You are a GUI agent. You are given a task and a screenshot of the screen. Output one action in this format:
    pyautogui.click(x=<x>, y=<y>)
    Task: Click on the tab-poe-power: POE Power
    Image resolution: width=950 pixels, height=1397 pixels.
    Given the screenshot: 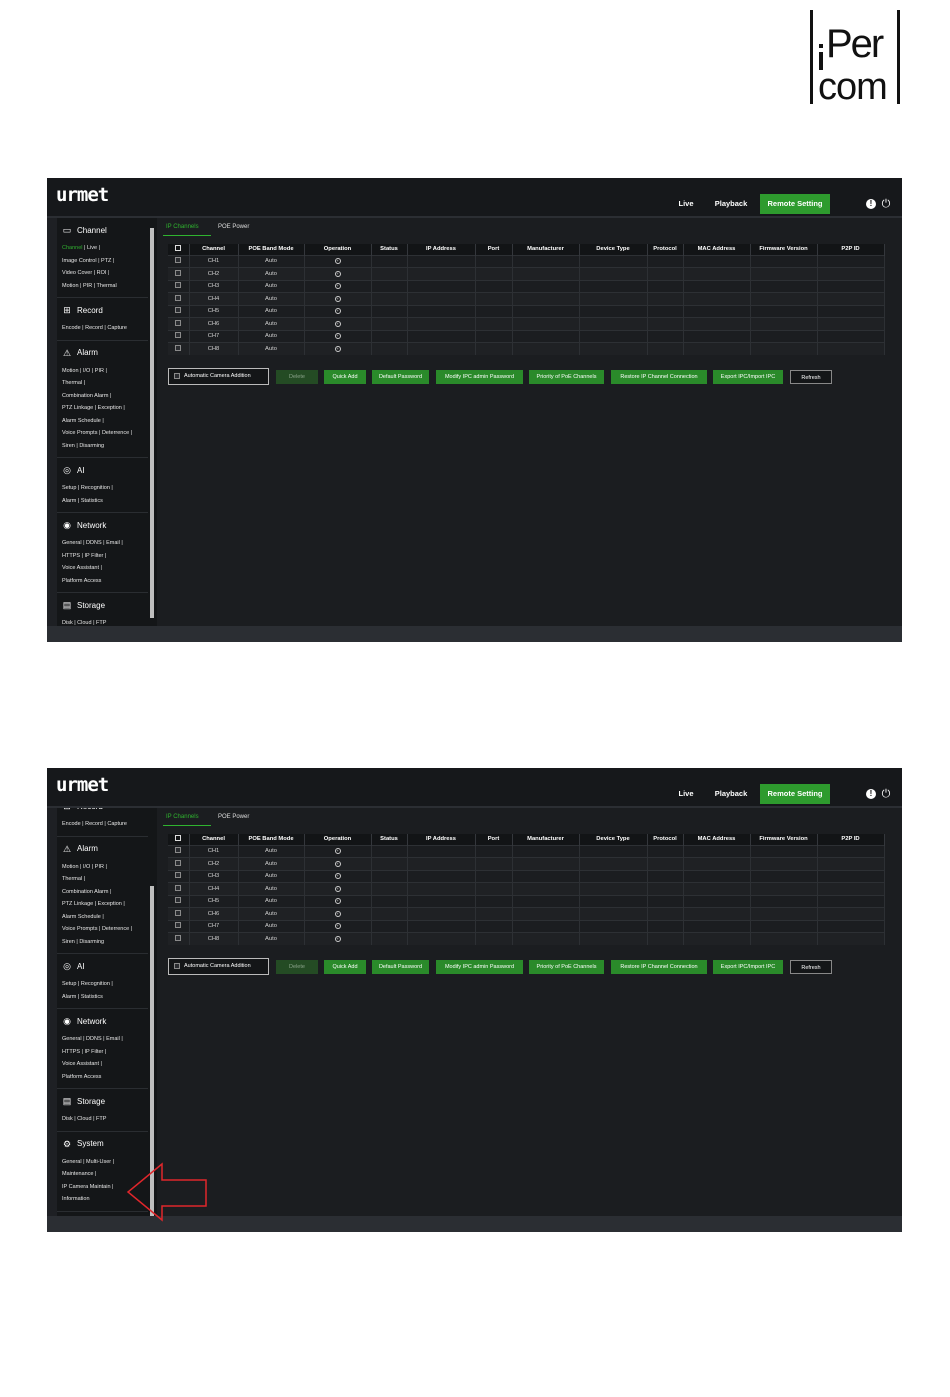 What is the action you would take?
    pyautogui.click(x=233, y=817)
    